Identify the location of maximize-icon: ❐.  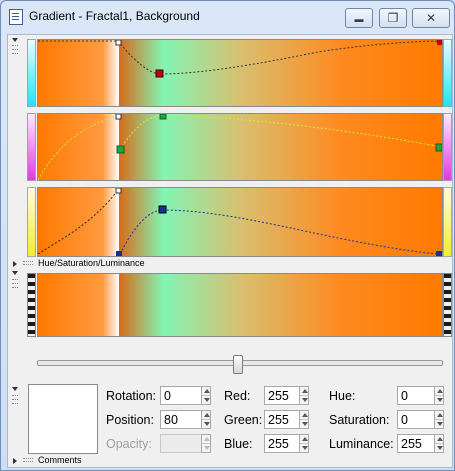
(393, 18).